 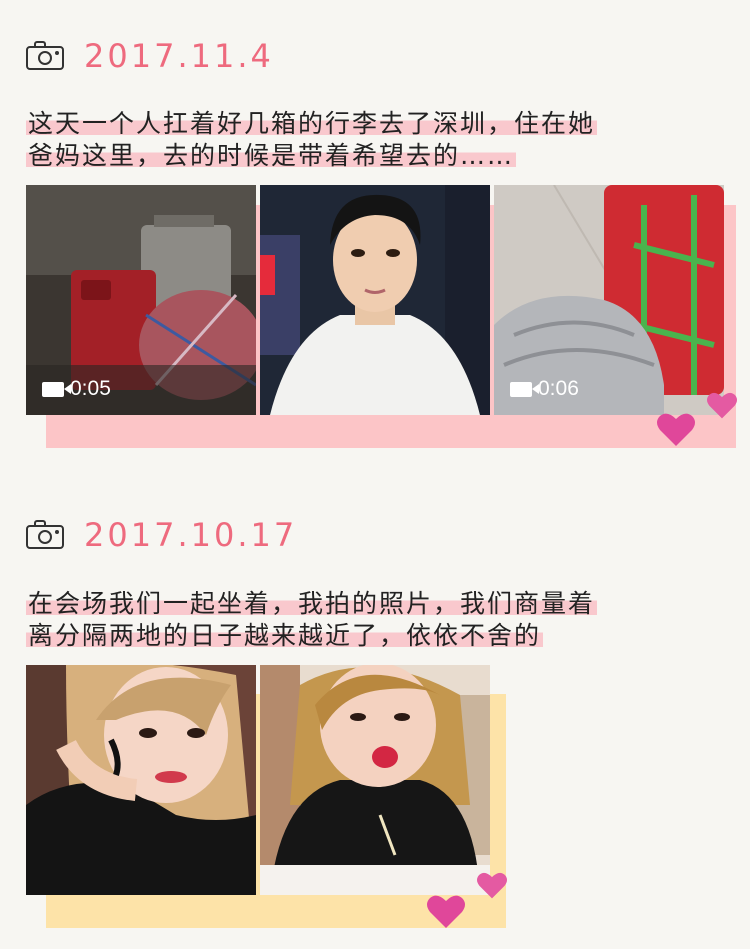 I want to click on entry-header: 2017.10.17, so click(x=162, y=535).